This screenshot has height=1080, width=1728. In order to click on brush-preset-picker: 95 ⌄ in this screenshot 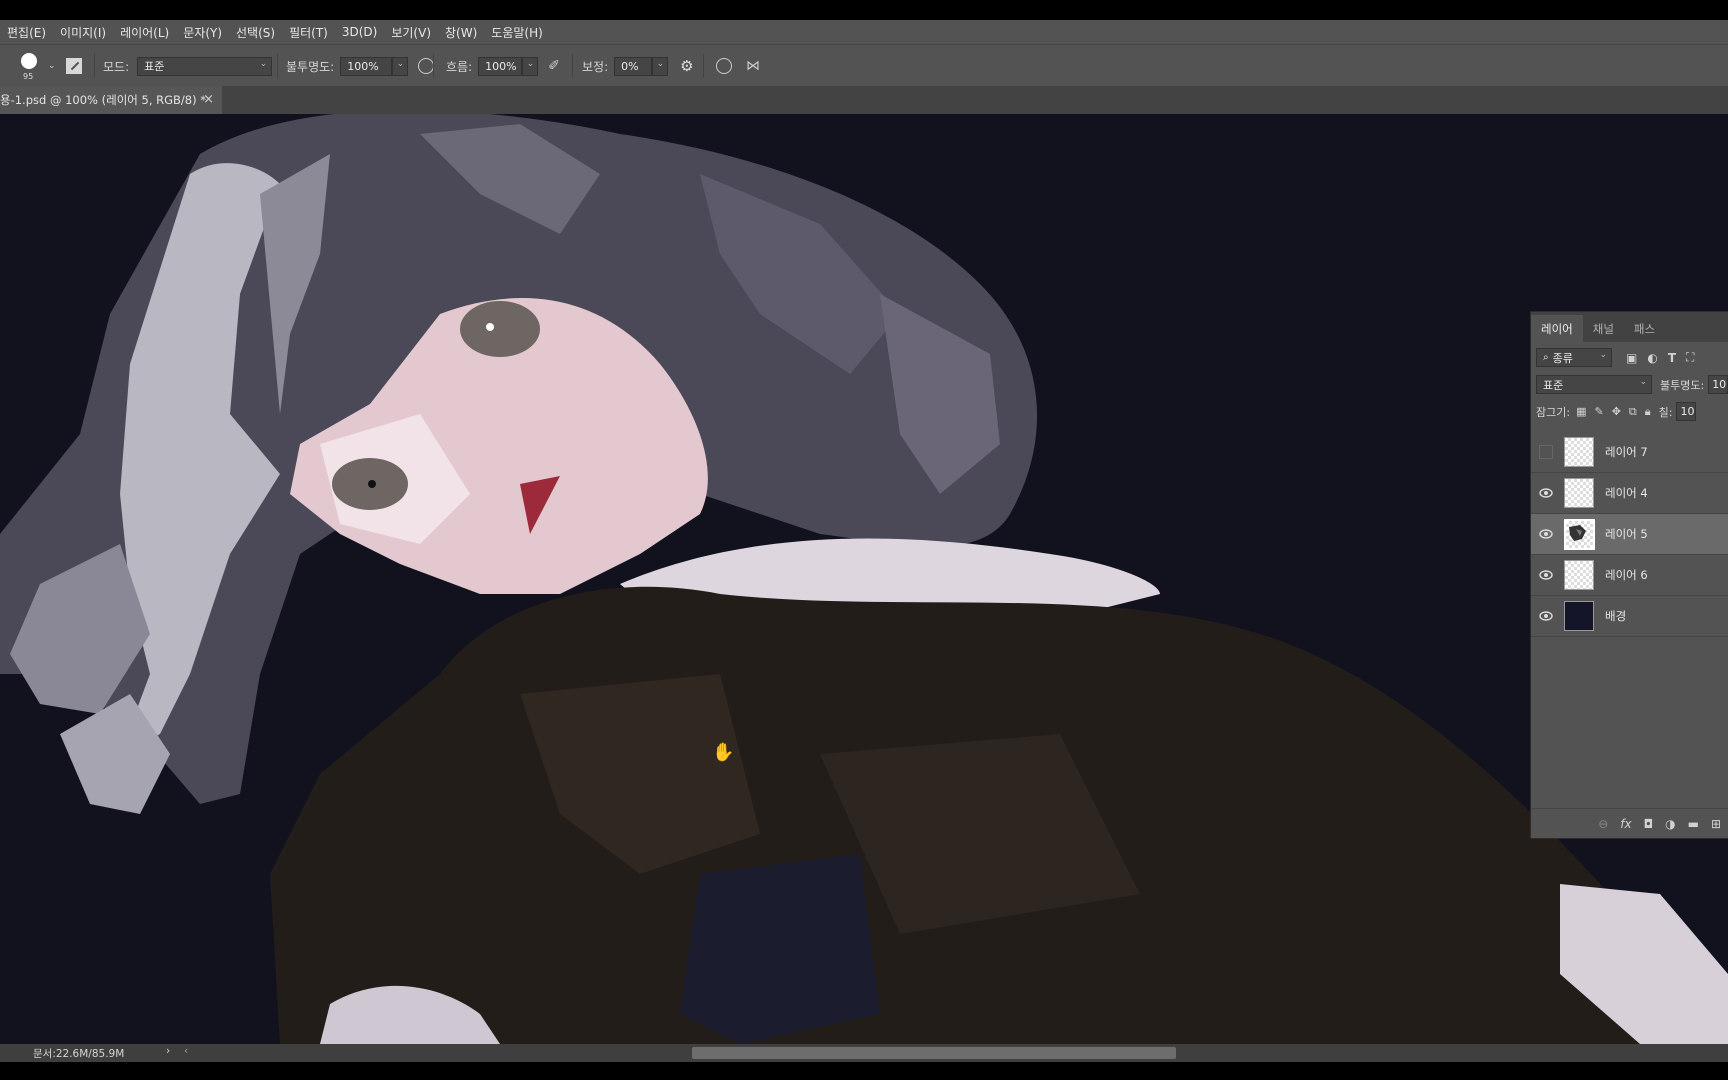, I will do `click(36, 66)`.